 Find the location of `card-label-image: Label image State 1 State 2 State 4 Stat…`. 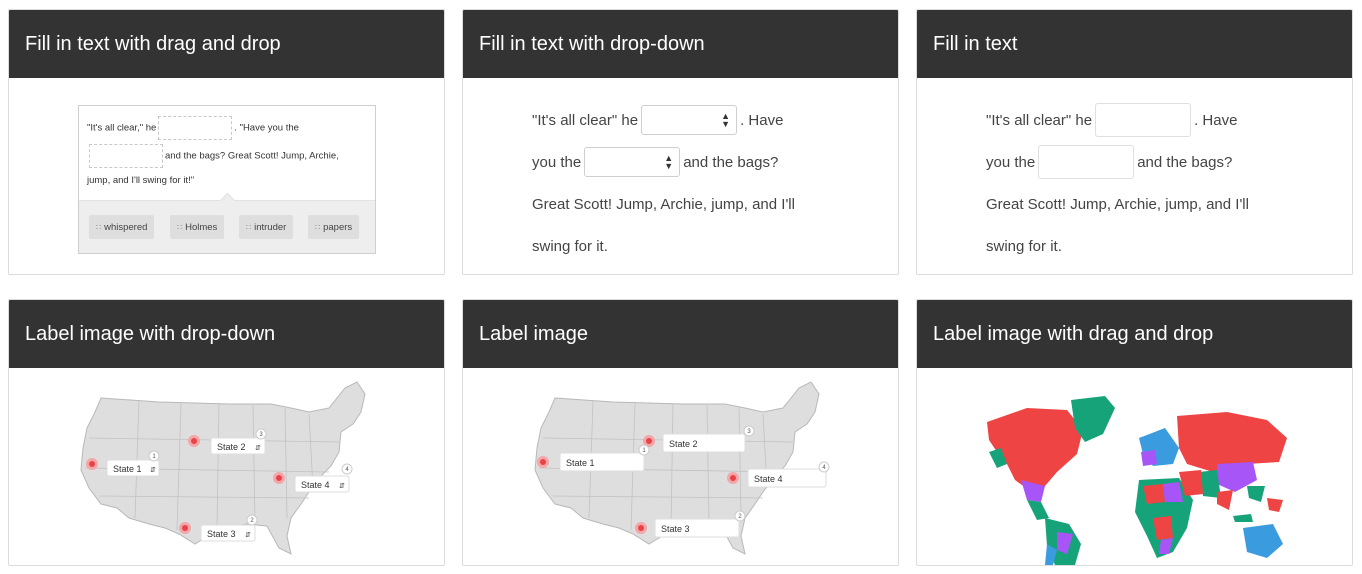

card-label-image: Label image State 1 State 2 State 4 Stat… is located at coordinates (680, 432).